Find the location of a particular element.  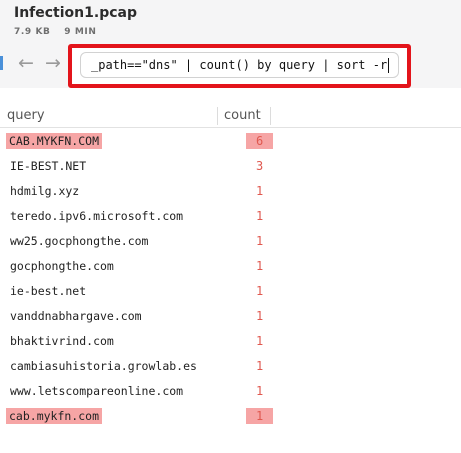

query-cell: bhaktivrind.com is located at coordinates (62, 341).